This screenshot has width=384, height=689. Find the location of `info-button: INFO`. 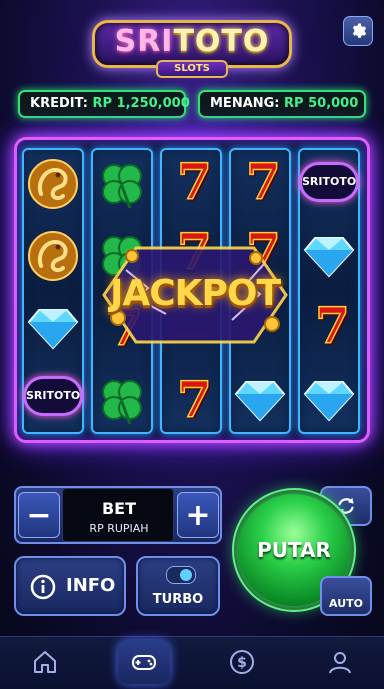

info-button: INFO is located at coordinates (70, 586).